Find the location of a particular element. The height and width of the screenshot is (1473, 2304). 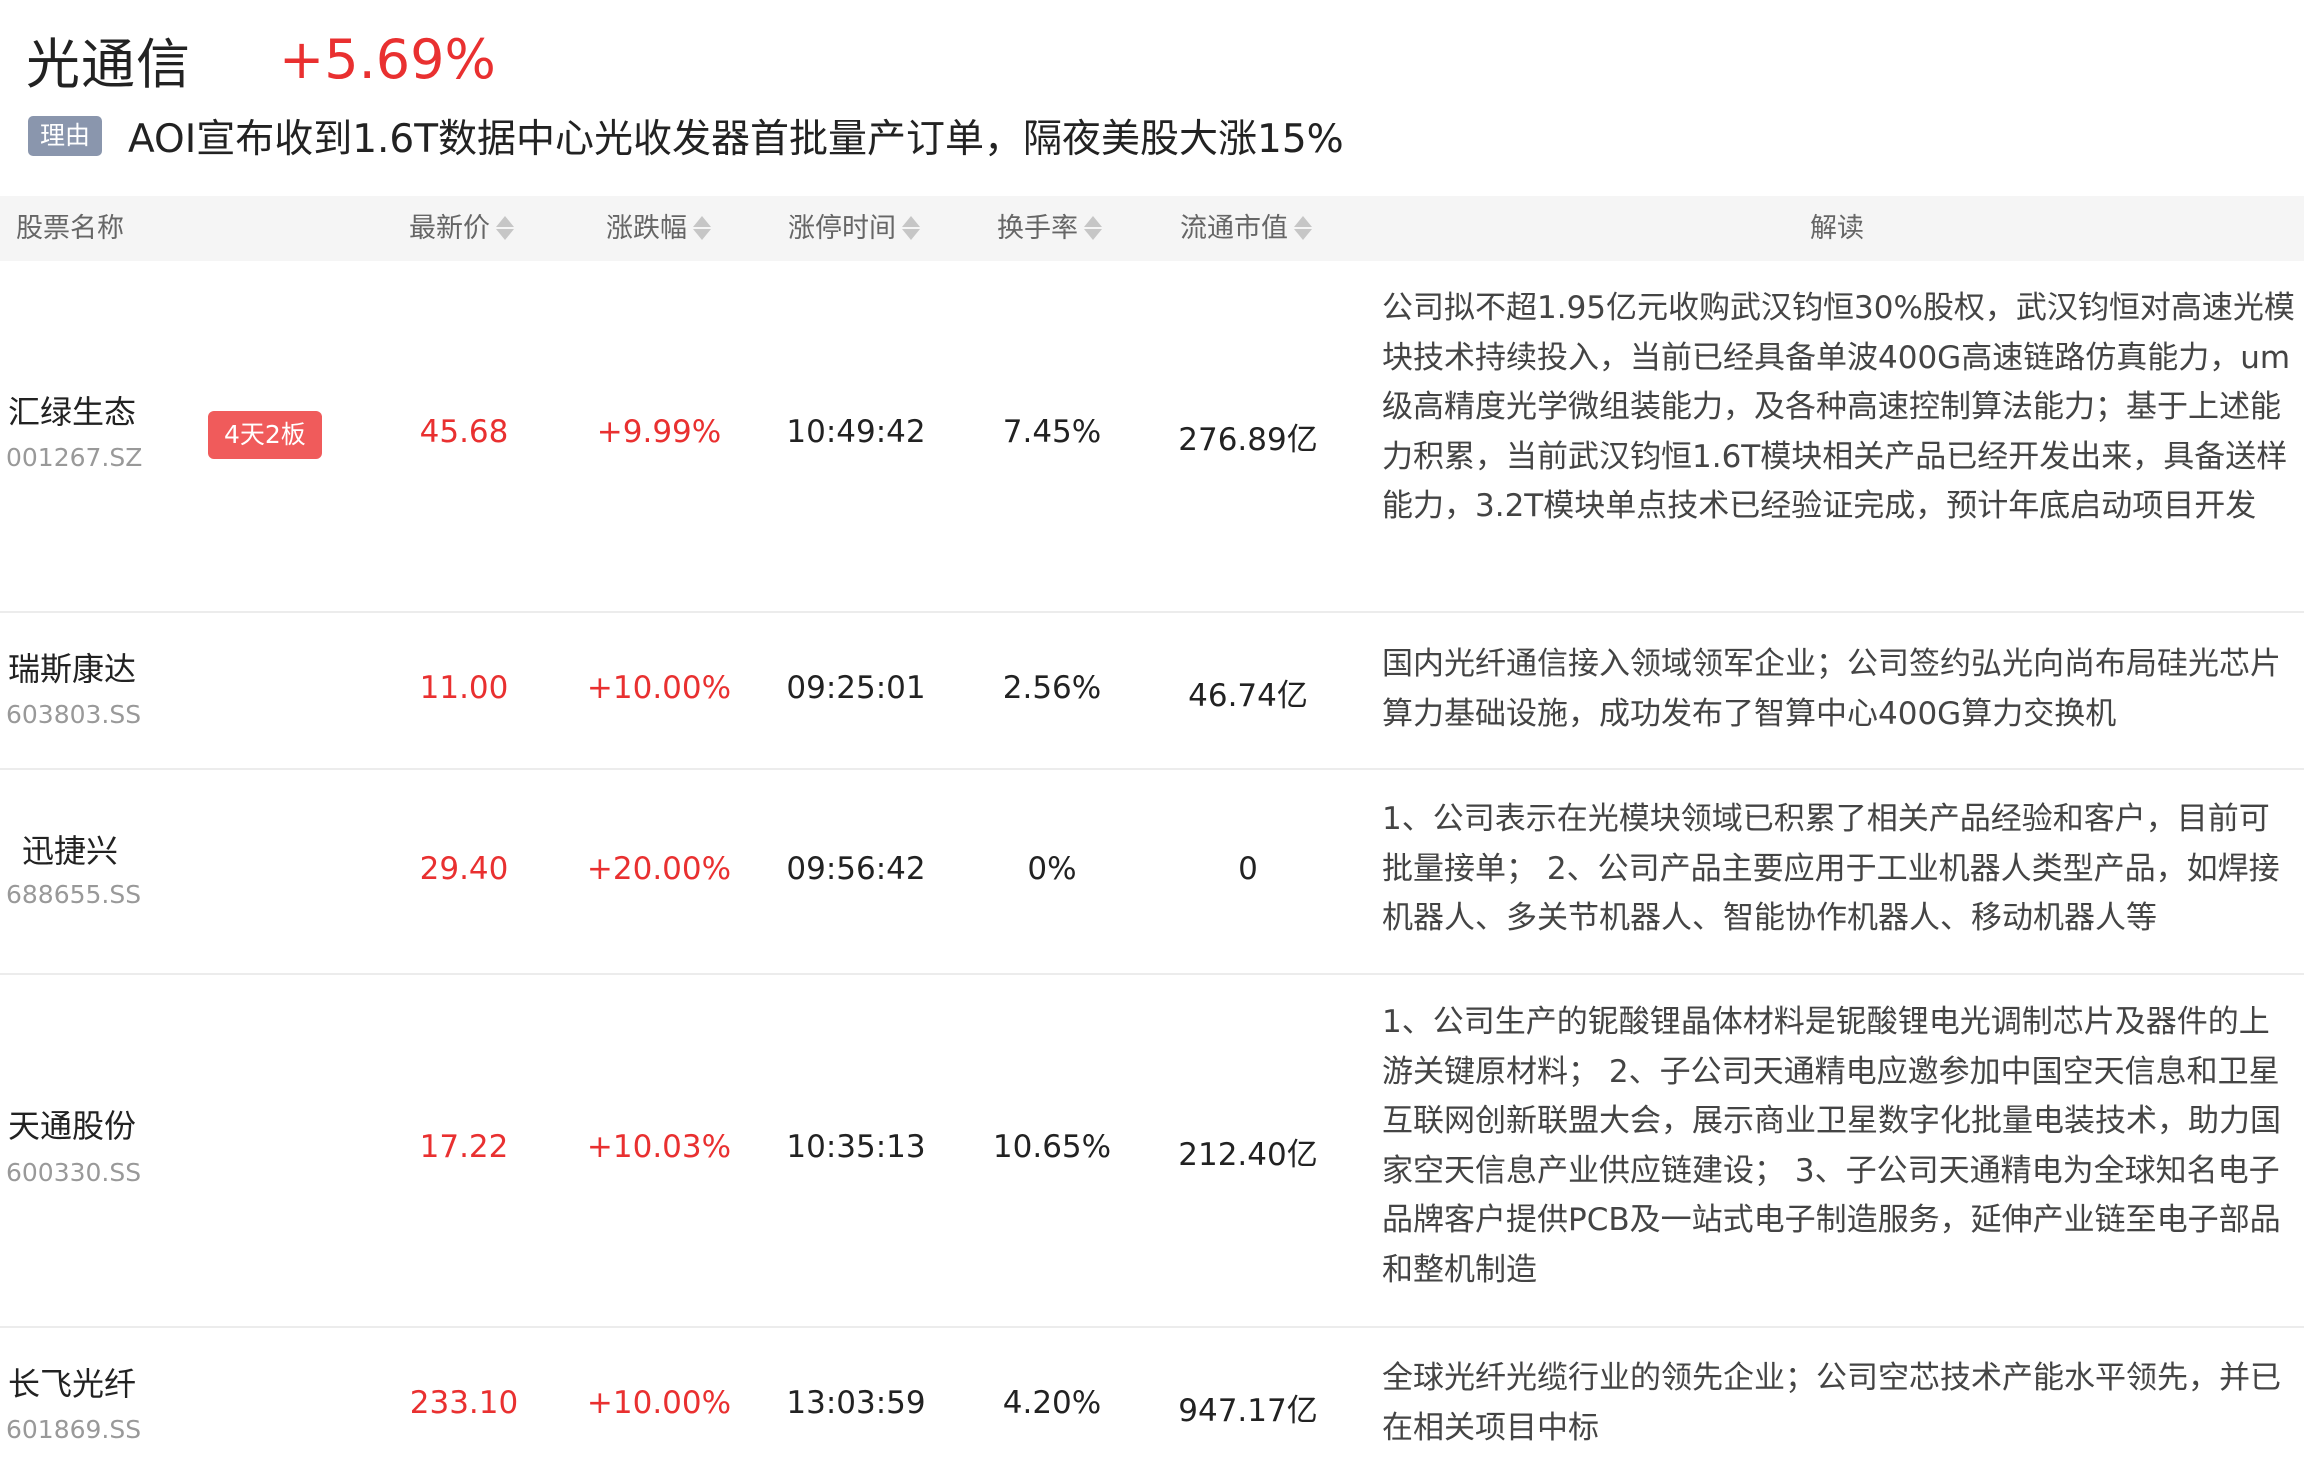

header-float-cap-label: 流通市值 is located at coordinates (1234, 228).